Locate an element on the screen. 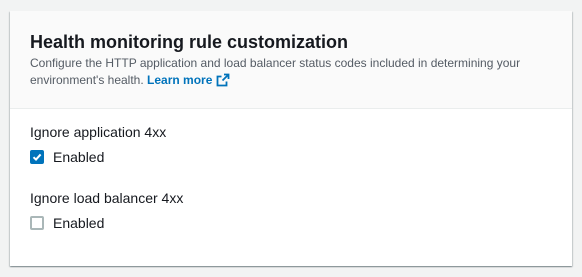 The width and height of the screenshot is (582, 277). check-icon is located at coordinates (37, 157).